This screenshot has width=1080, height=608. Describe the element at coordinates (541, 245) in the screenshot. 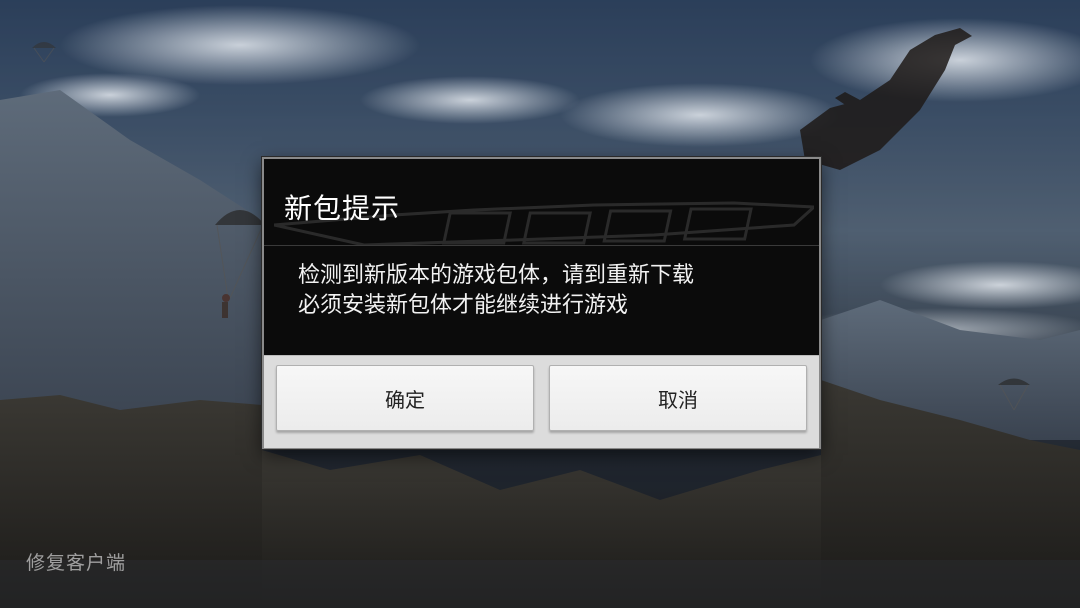

I see `dialog-divider` at that location.